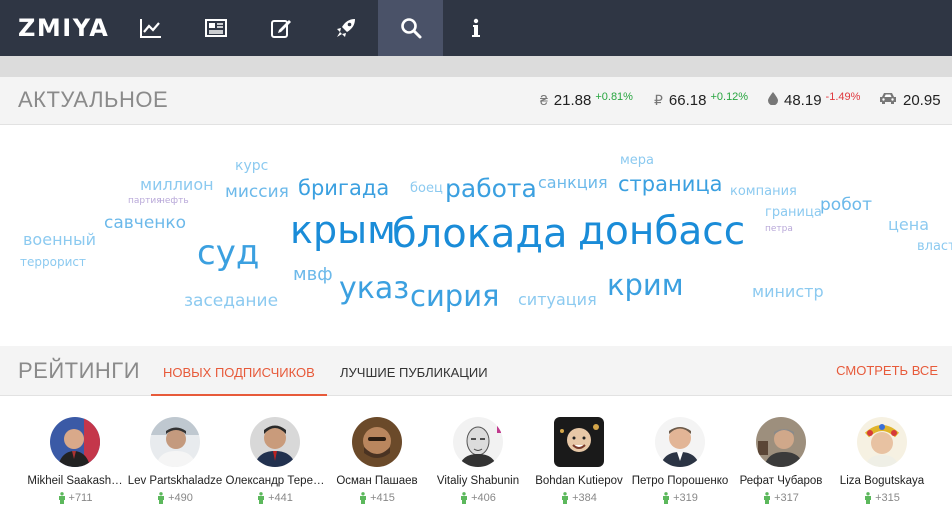  Describe the element at coordinates (786, 498) in the screenshot. I see `subscriber-count-value: +317` at that location.